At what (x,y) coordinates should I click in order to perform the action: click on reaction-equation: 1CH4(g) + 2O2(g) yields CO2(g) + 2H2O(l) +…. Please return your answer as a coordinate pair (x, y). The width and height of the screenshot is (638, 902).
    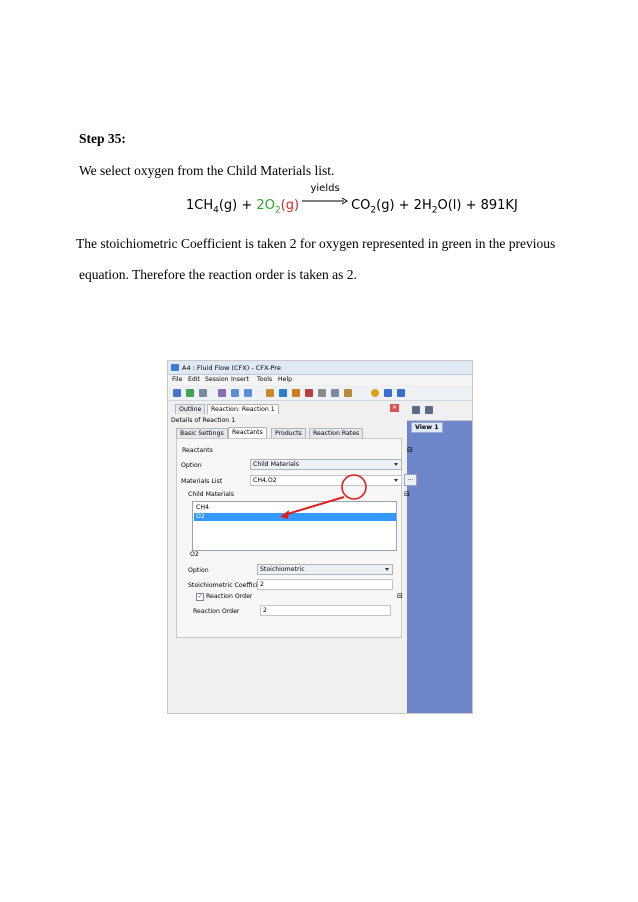
    Looking at the image, I should click on (352, 199).